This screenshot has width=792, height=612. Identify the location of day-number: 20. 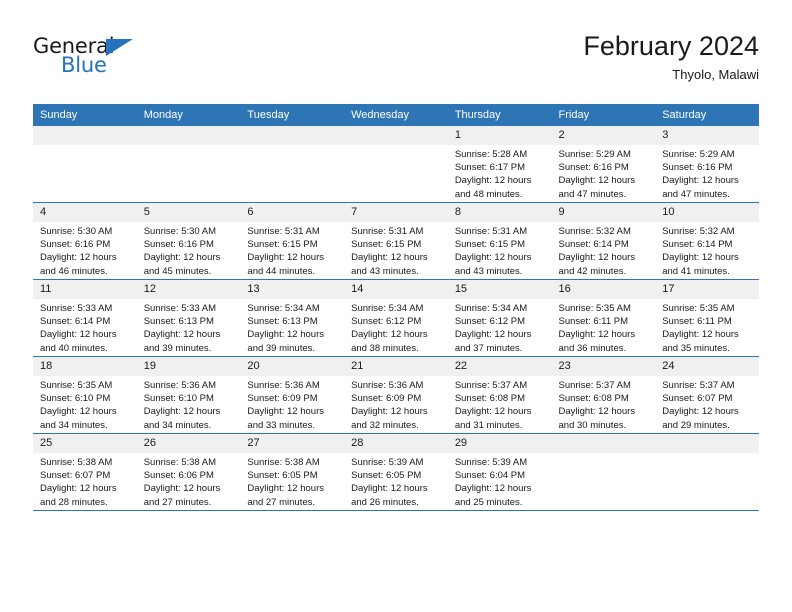
(292, 366).